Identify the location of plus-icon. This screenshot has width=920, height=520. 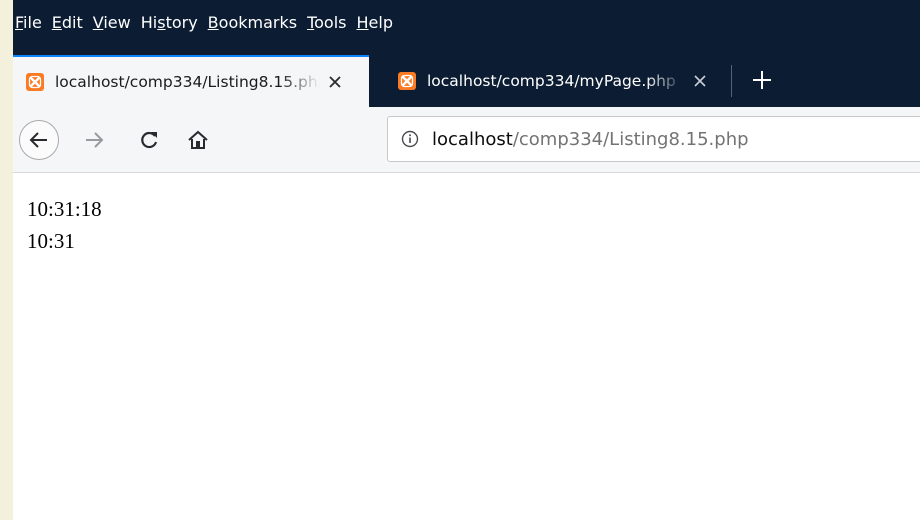
(762, 80).